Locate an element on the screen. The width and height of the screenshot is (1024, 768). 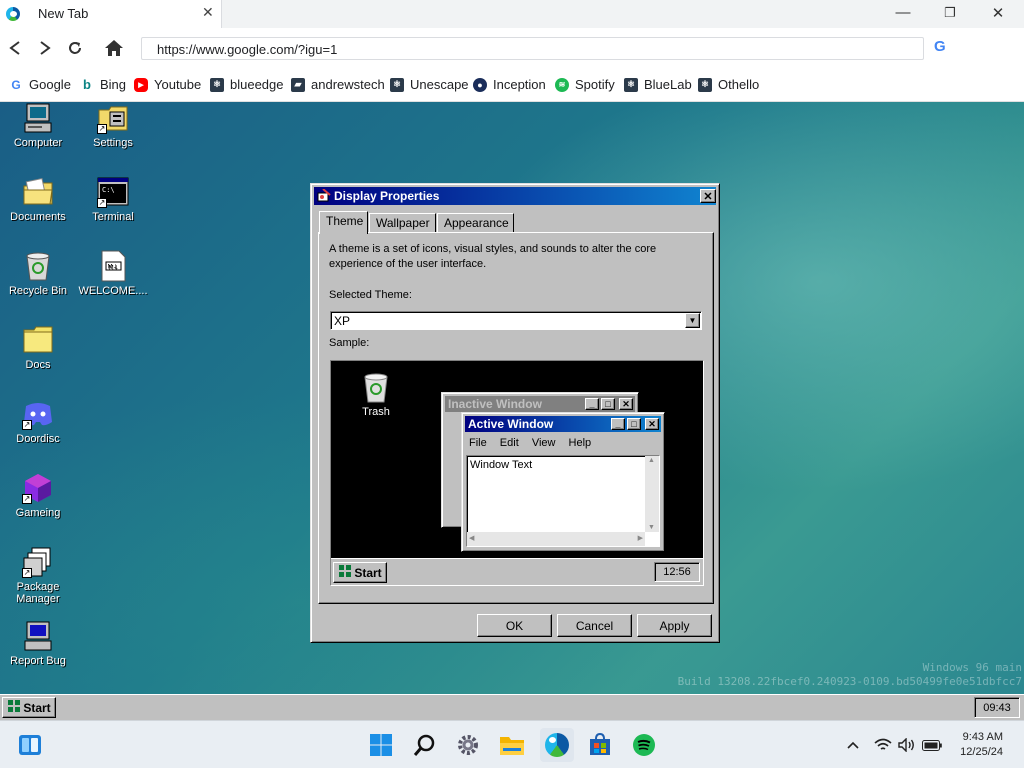
bookmark-spotify: ≋ Spotify is located at coordinates (585, 84).